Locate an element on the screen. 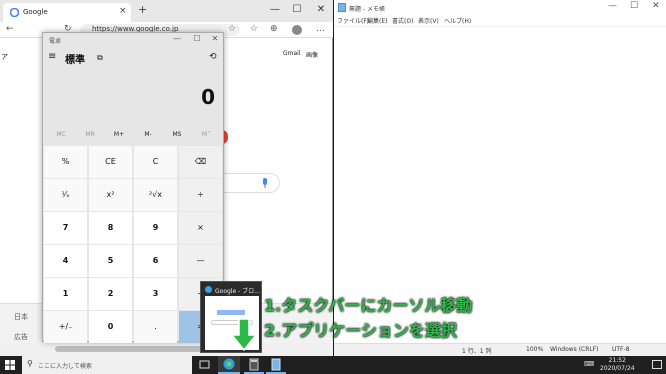 The height and width of the screenshot is (374, 666). nine-key: 9 is located at coordinates (155, 228).